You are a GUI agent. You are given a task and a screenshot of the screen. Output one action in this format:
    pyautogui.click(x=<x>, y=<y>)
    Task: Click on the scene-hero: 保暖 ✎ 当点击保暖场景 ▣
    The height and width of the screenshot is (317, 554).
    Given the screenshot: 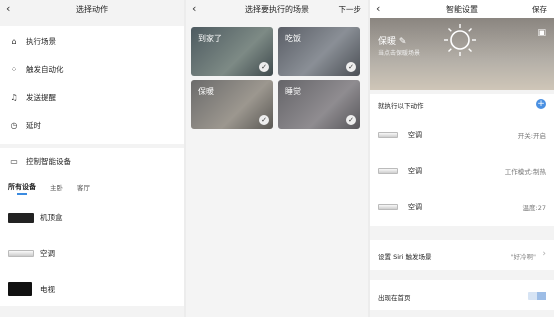 What is the action you would take?
    pyautogui.click(x=462, y=54)
    